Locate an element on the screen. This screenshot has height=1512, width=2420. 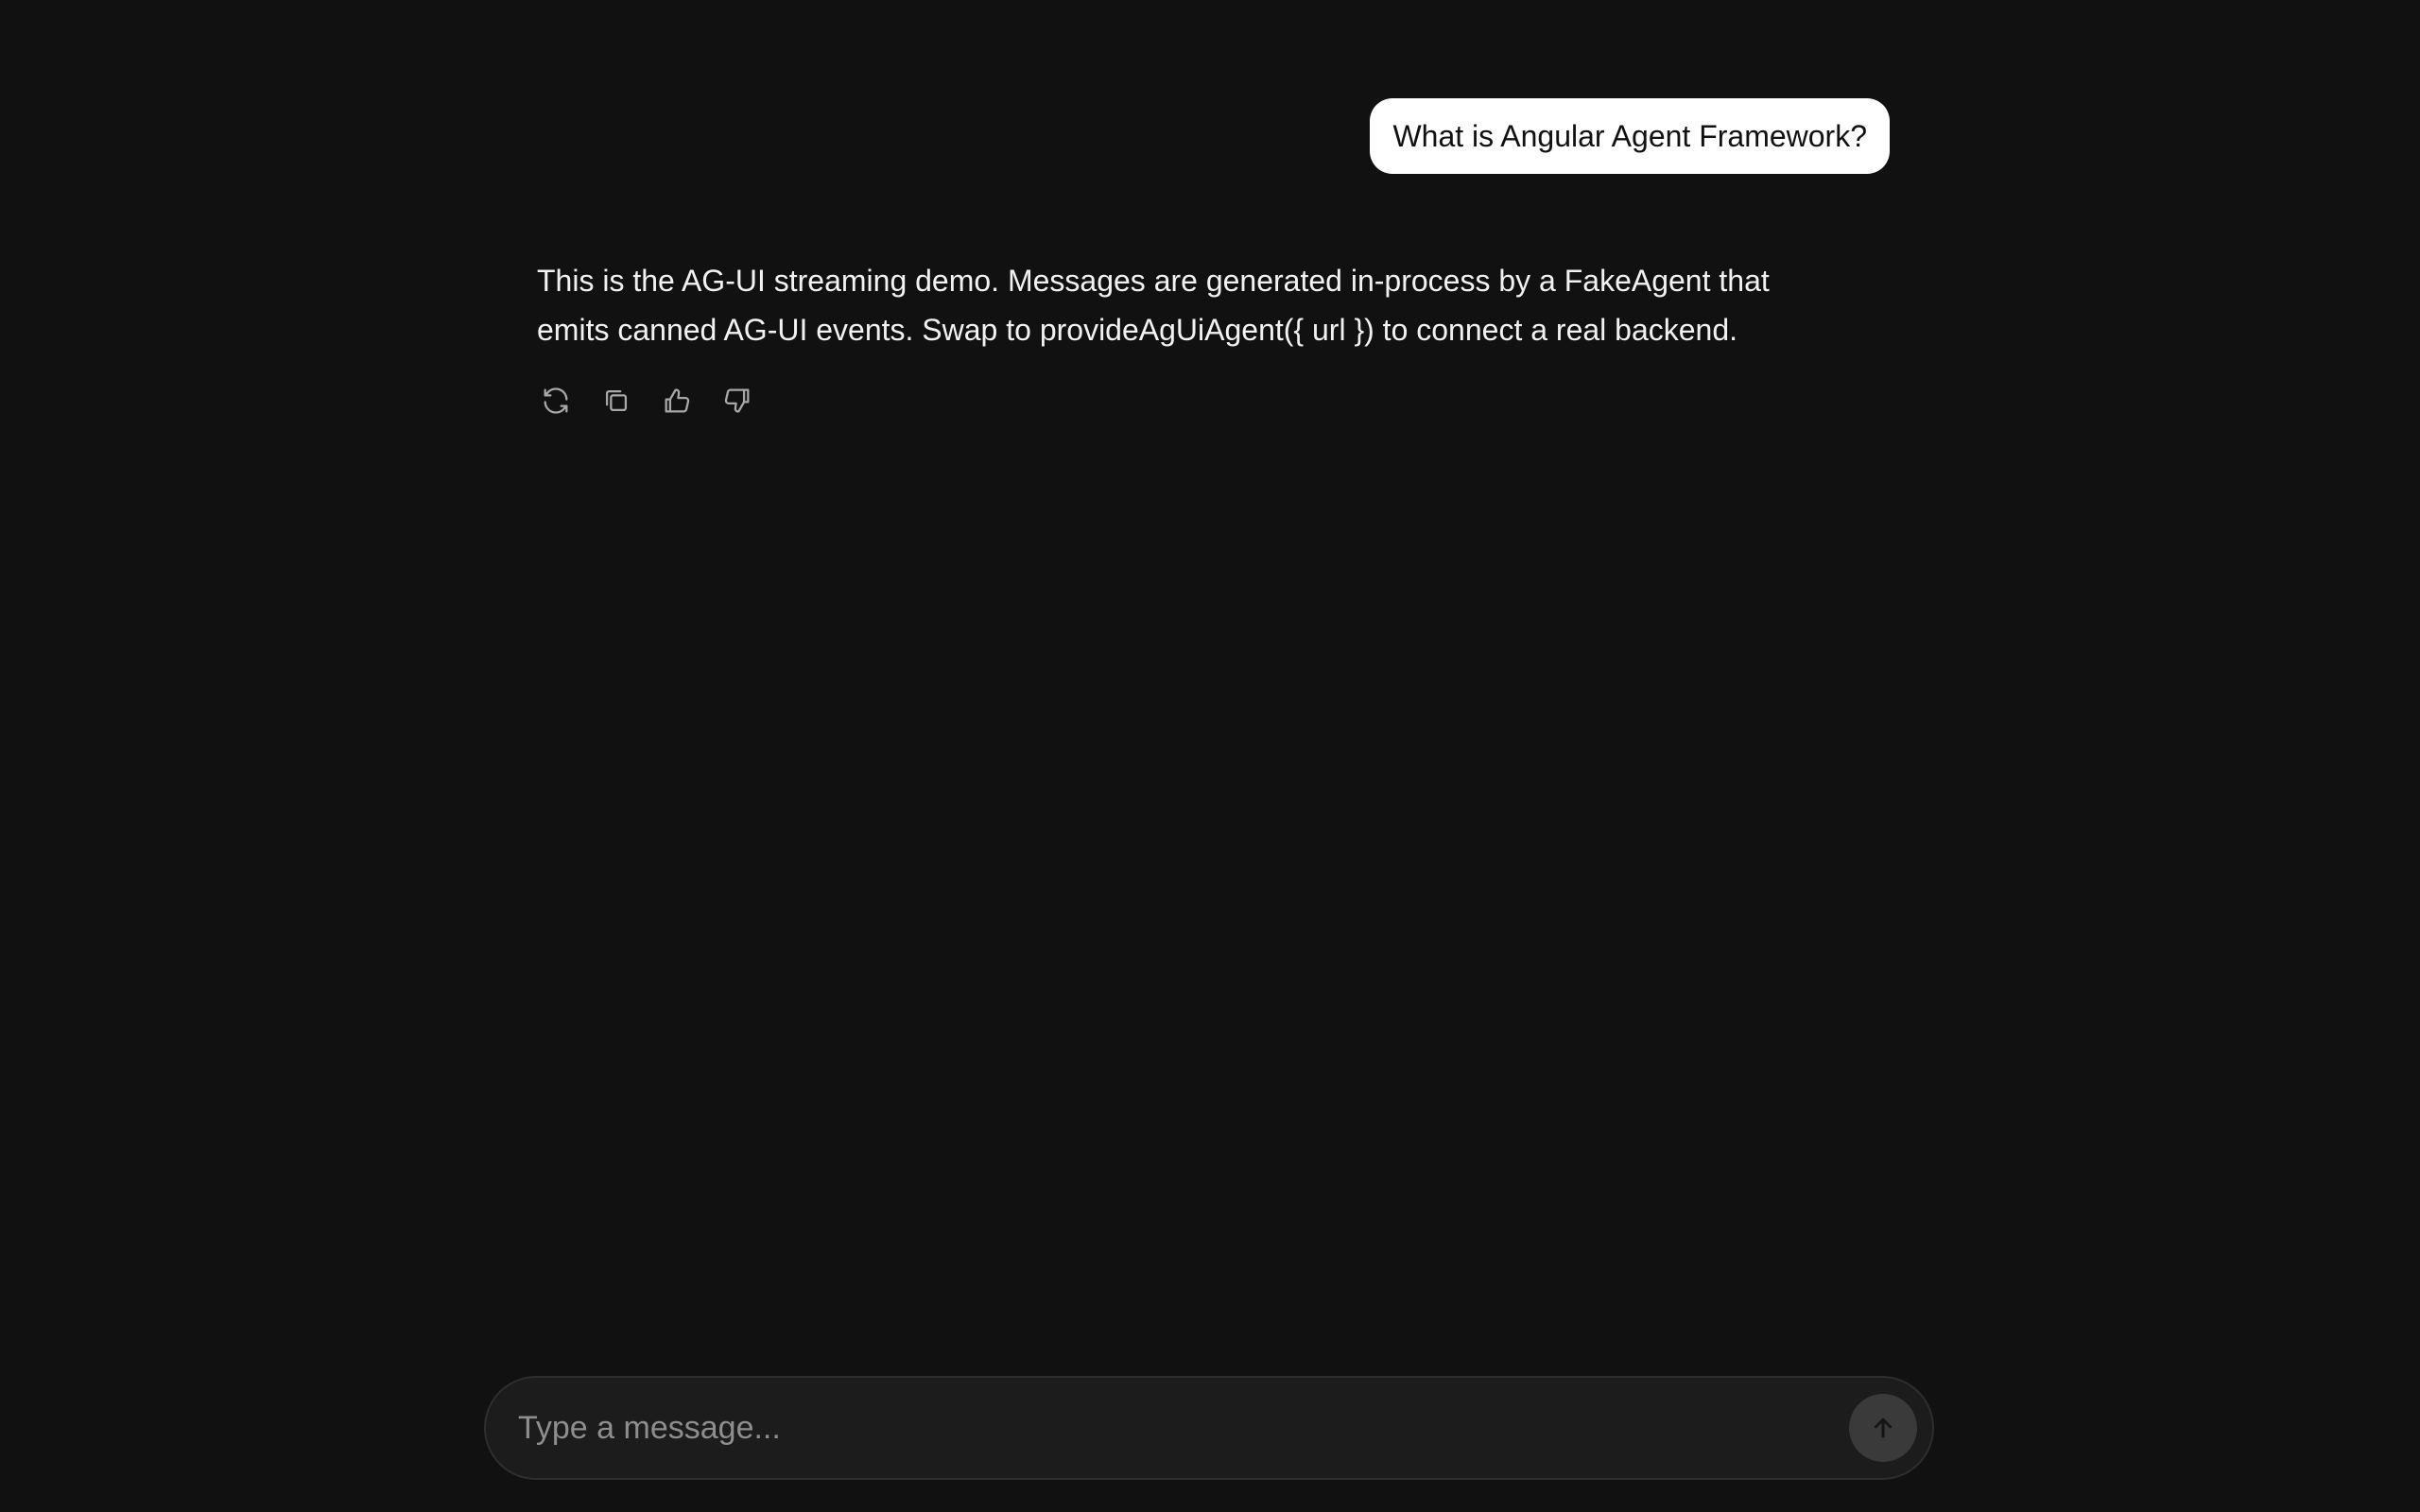
send-button is located at coordinates (1883, 1428).